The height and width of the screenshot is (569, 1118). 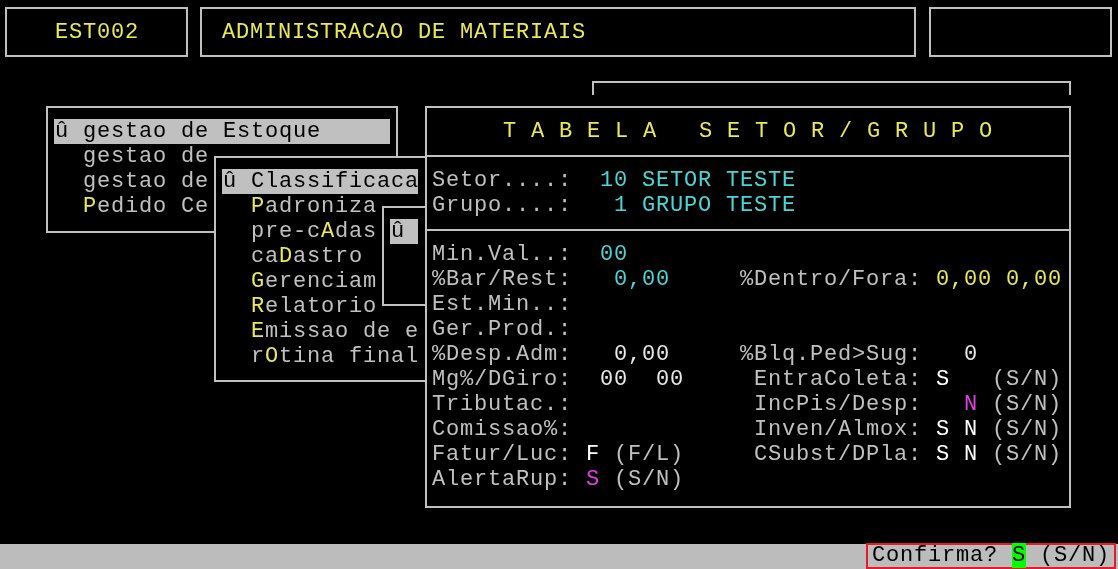 I want to click on field-label: Fatur/Luc:, so click(x=502, y=454).